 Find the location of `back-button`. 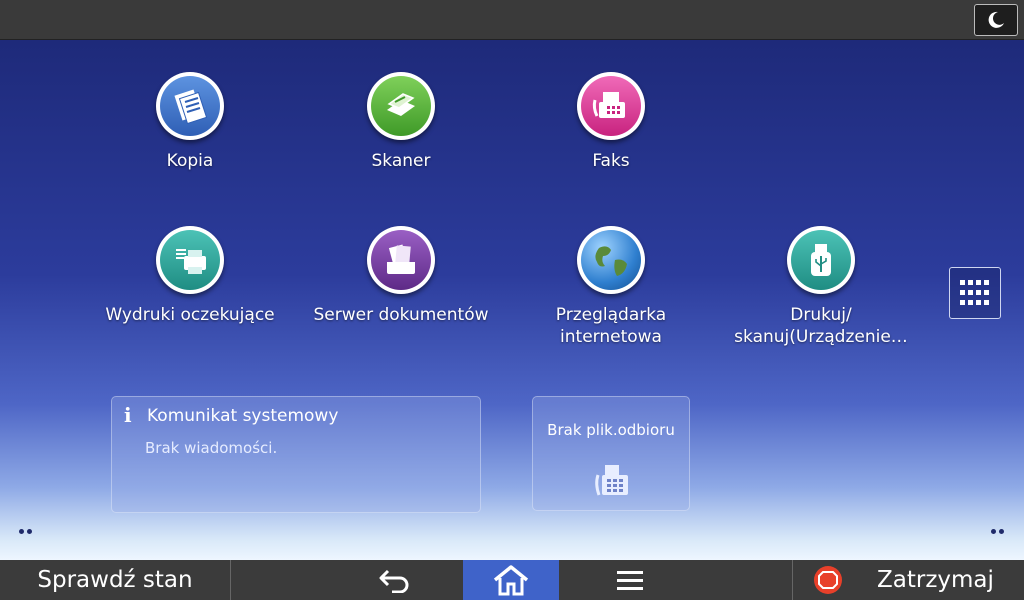

back-button is located at coordinates (395, 580).